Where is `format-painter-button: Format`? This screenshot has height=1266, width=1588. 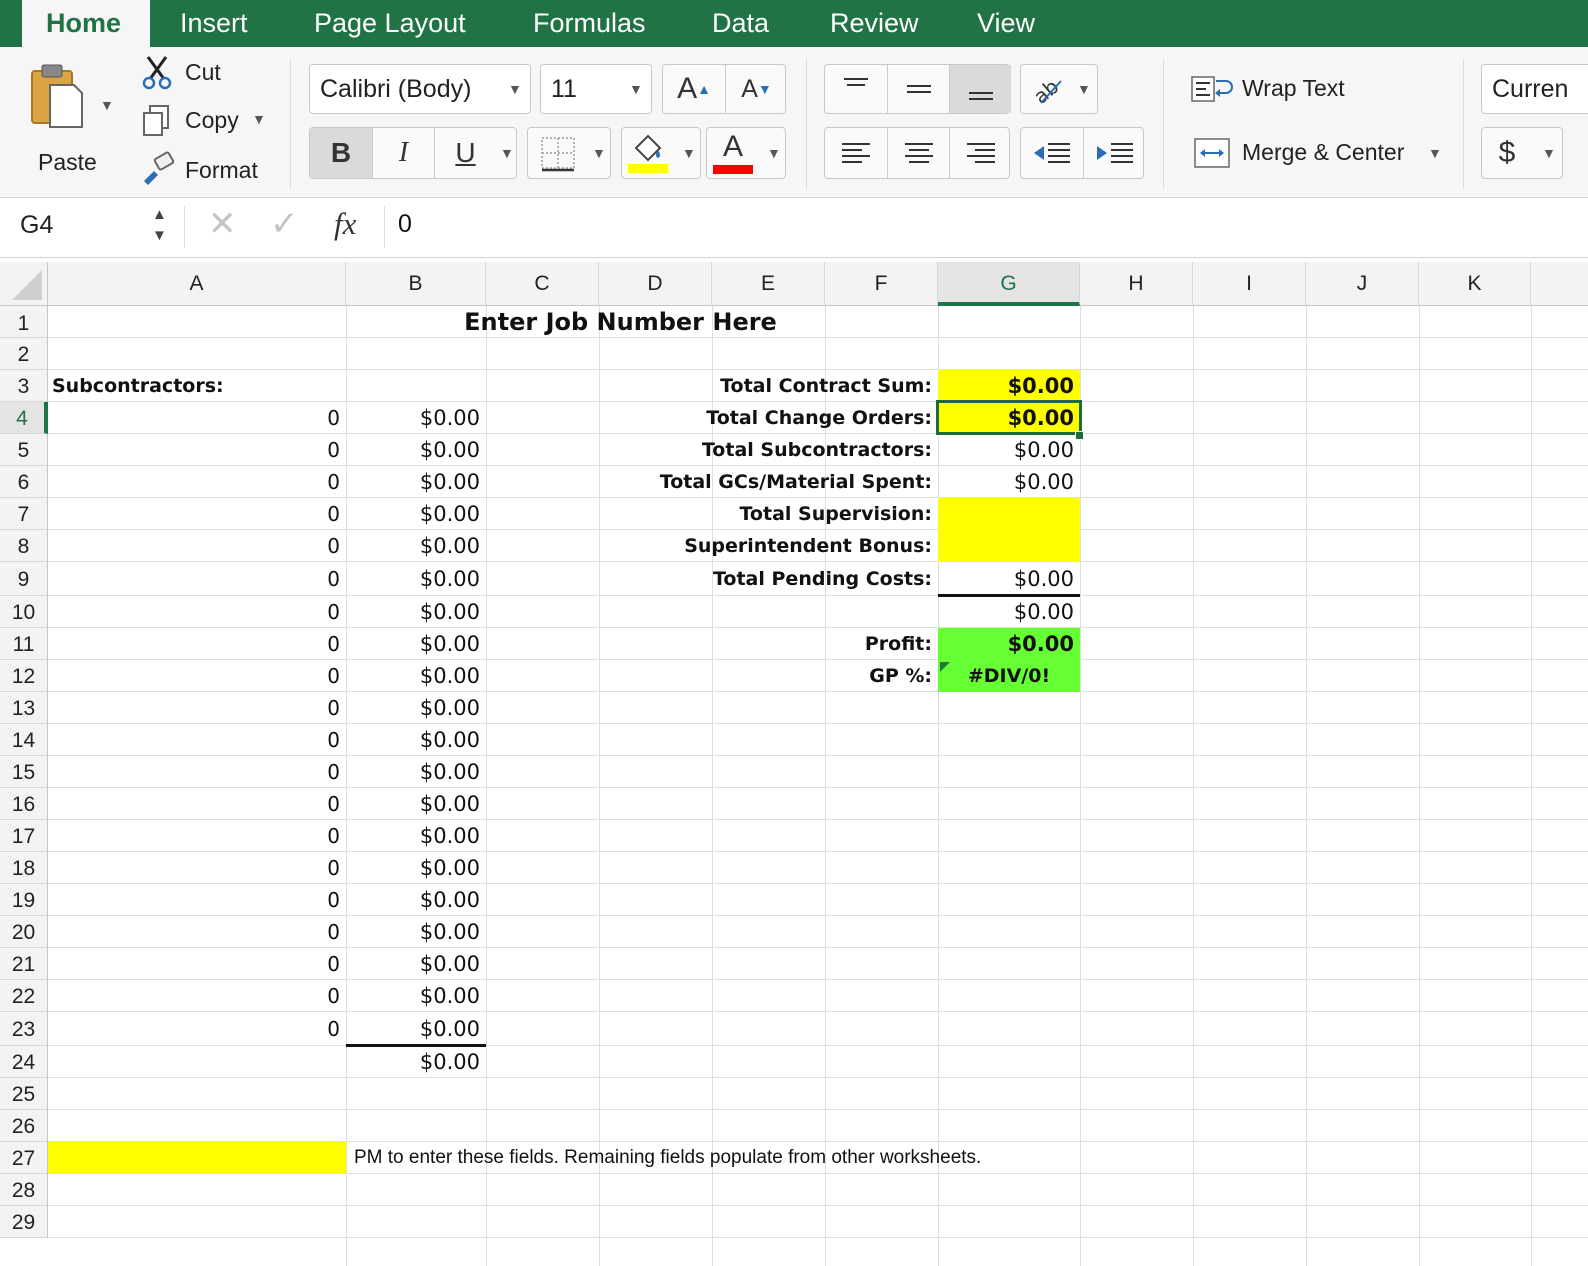
format-painter-button: Format is located at coordinates (205, 170).